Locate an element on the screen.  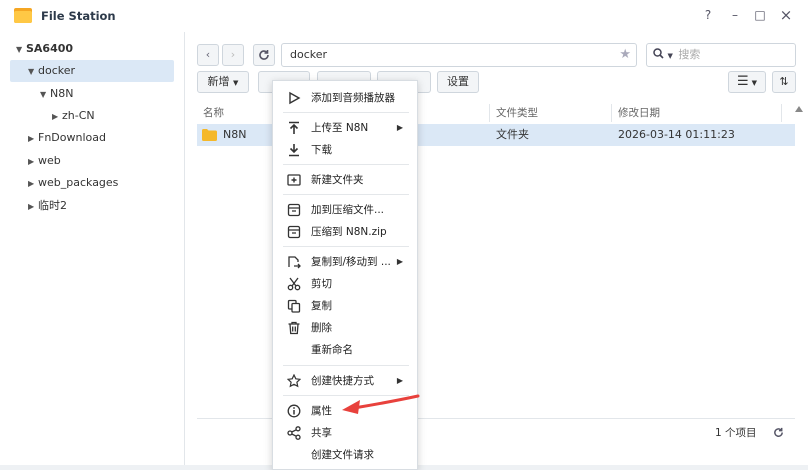
copy-move-icon is located at coordinates (294, 262).